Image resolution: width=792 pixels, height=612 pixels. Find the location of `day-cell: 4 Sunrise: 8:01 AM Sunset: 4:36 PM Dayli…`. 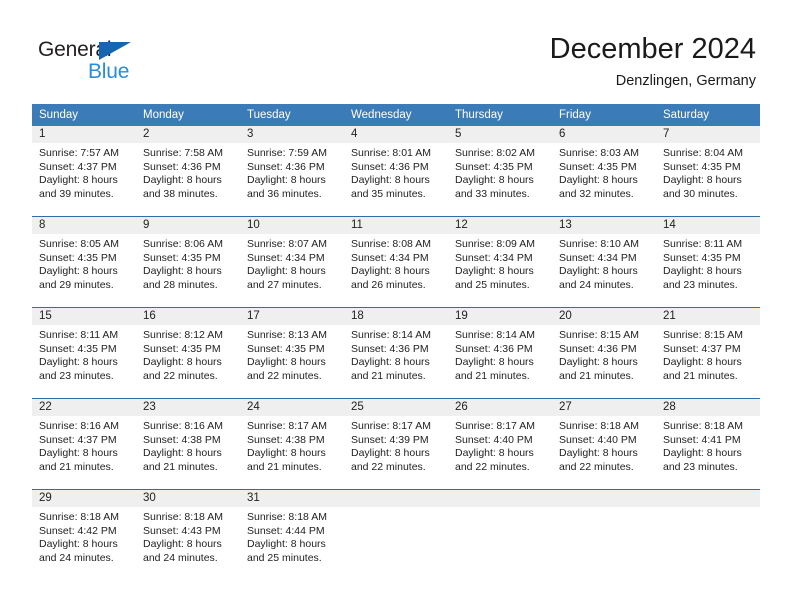

day-cell: 4 Sunrise: 8:01 AM Sunset: 4:36 PM Dayli… is located at coordinates (396, 171).